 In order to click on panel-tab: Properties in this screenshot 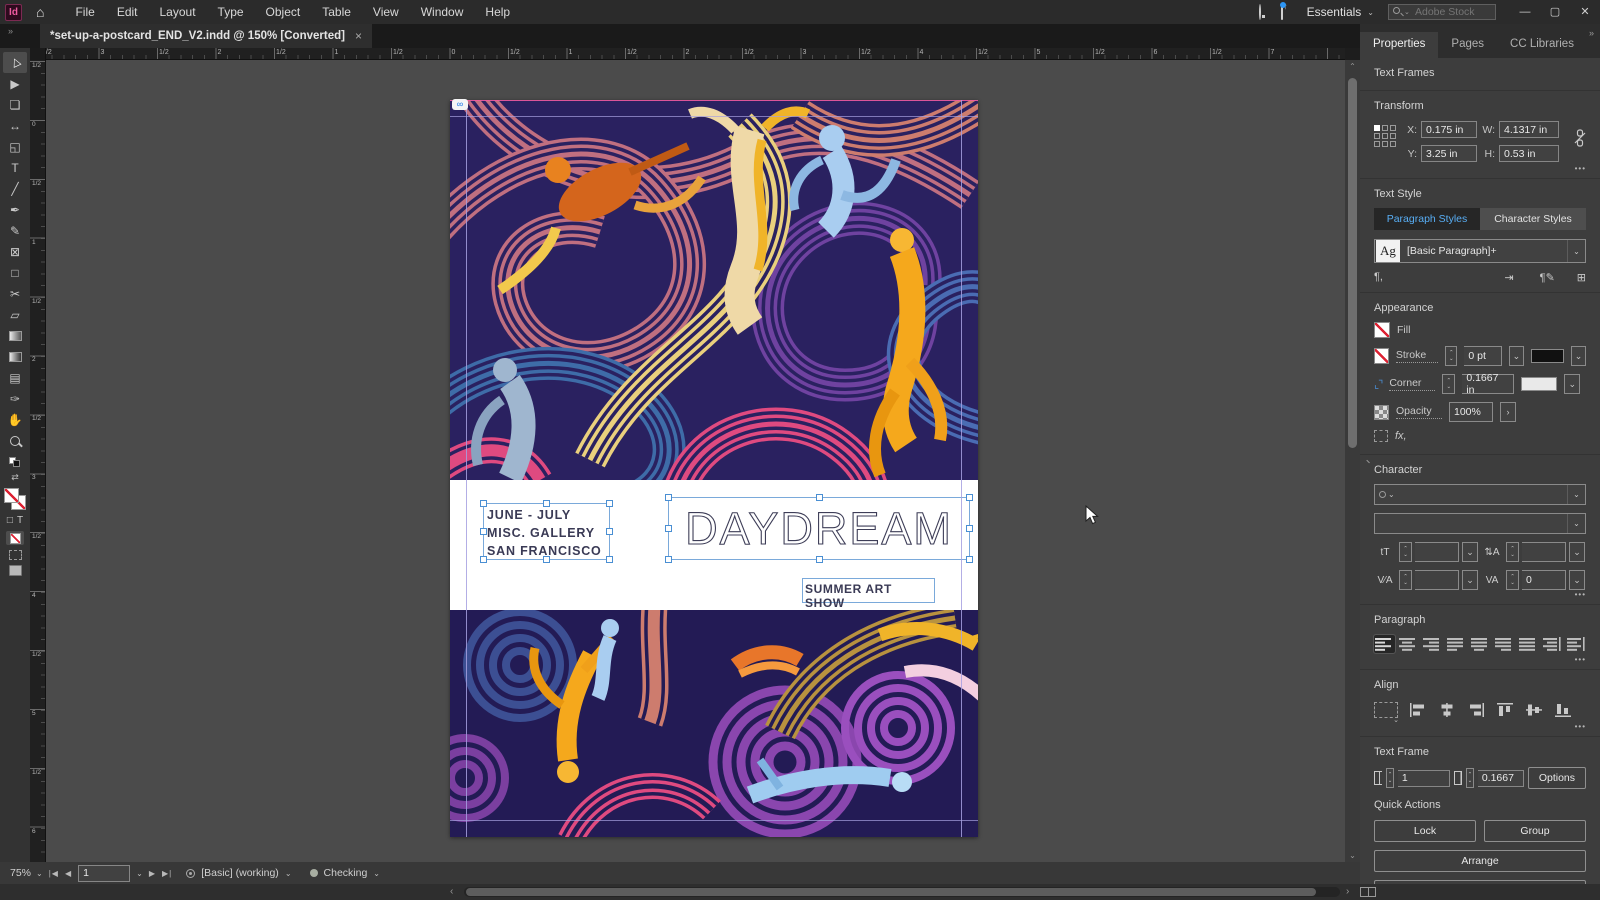, I will do `click(1399, 45)`.